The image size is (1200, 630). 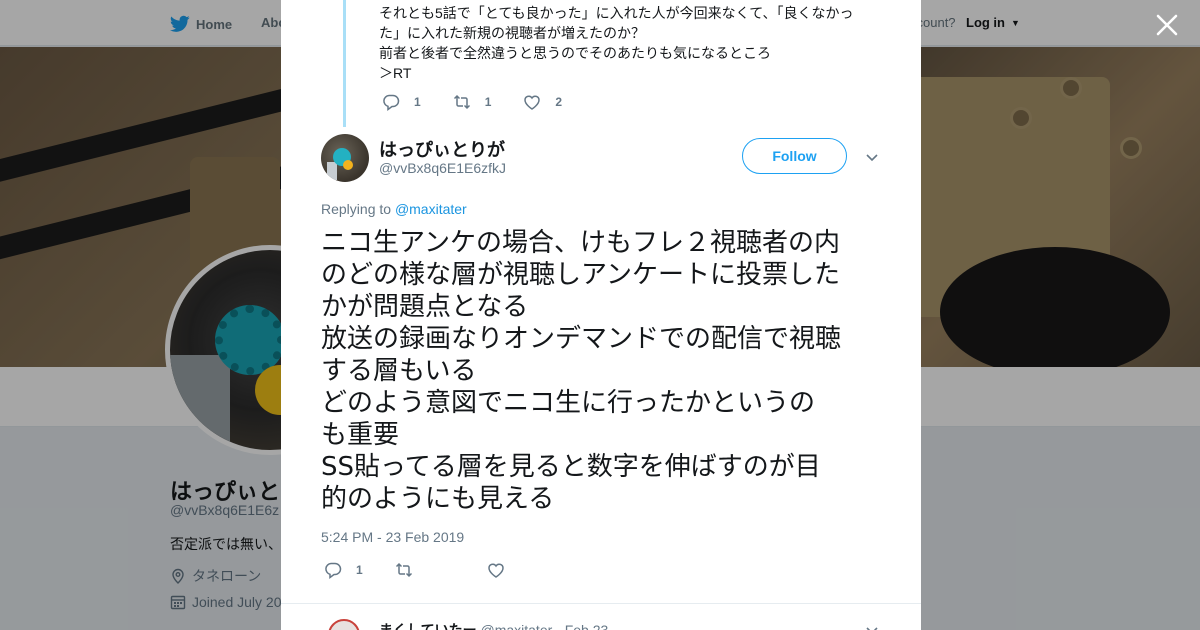 I want to click on tweet-menu-button, so click(x=872, y=157).